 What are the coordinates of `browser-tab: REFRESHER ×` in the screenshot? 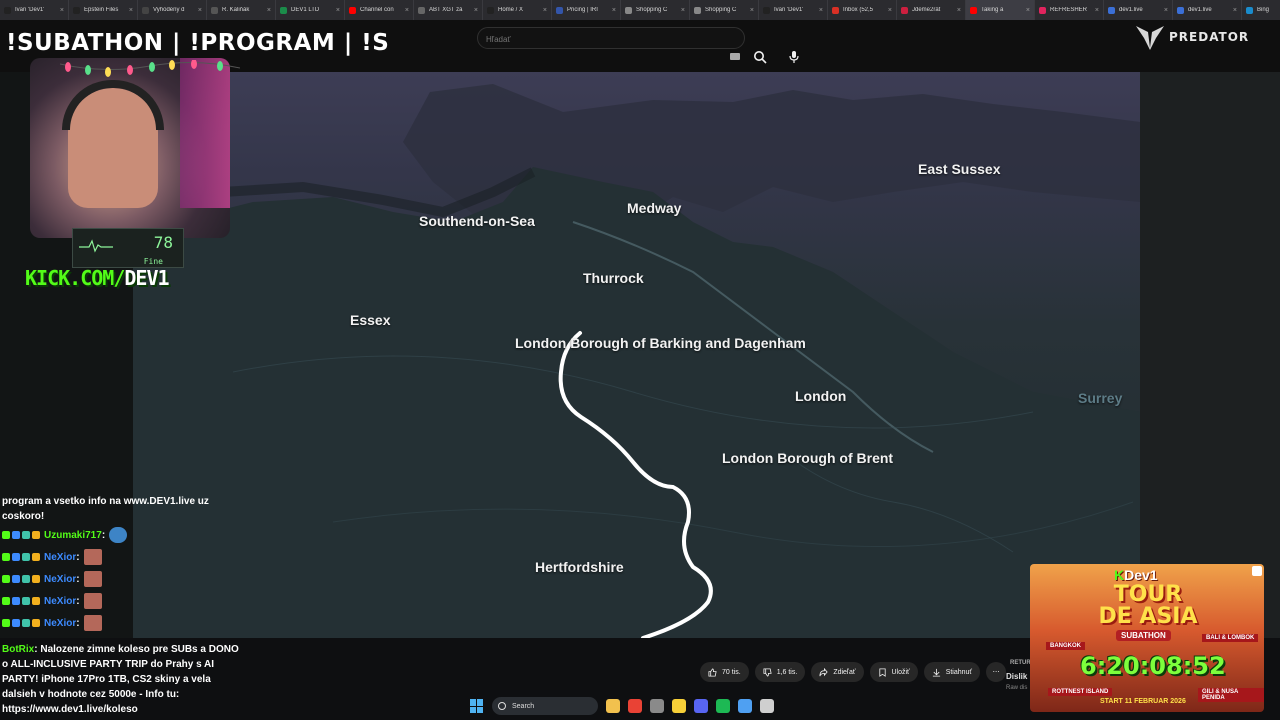 It's located at (1069, 10).